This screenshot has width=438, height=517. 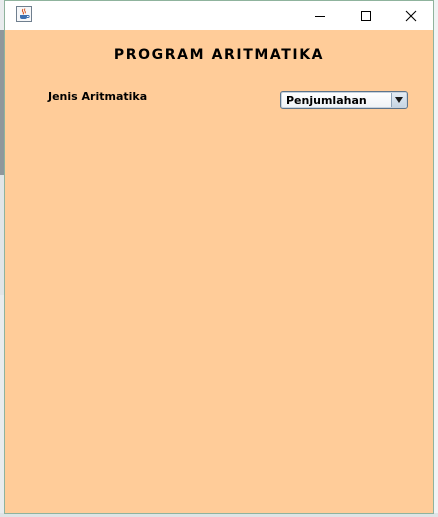 I want to click on desktop-background-right, so click(x=436, y=258).